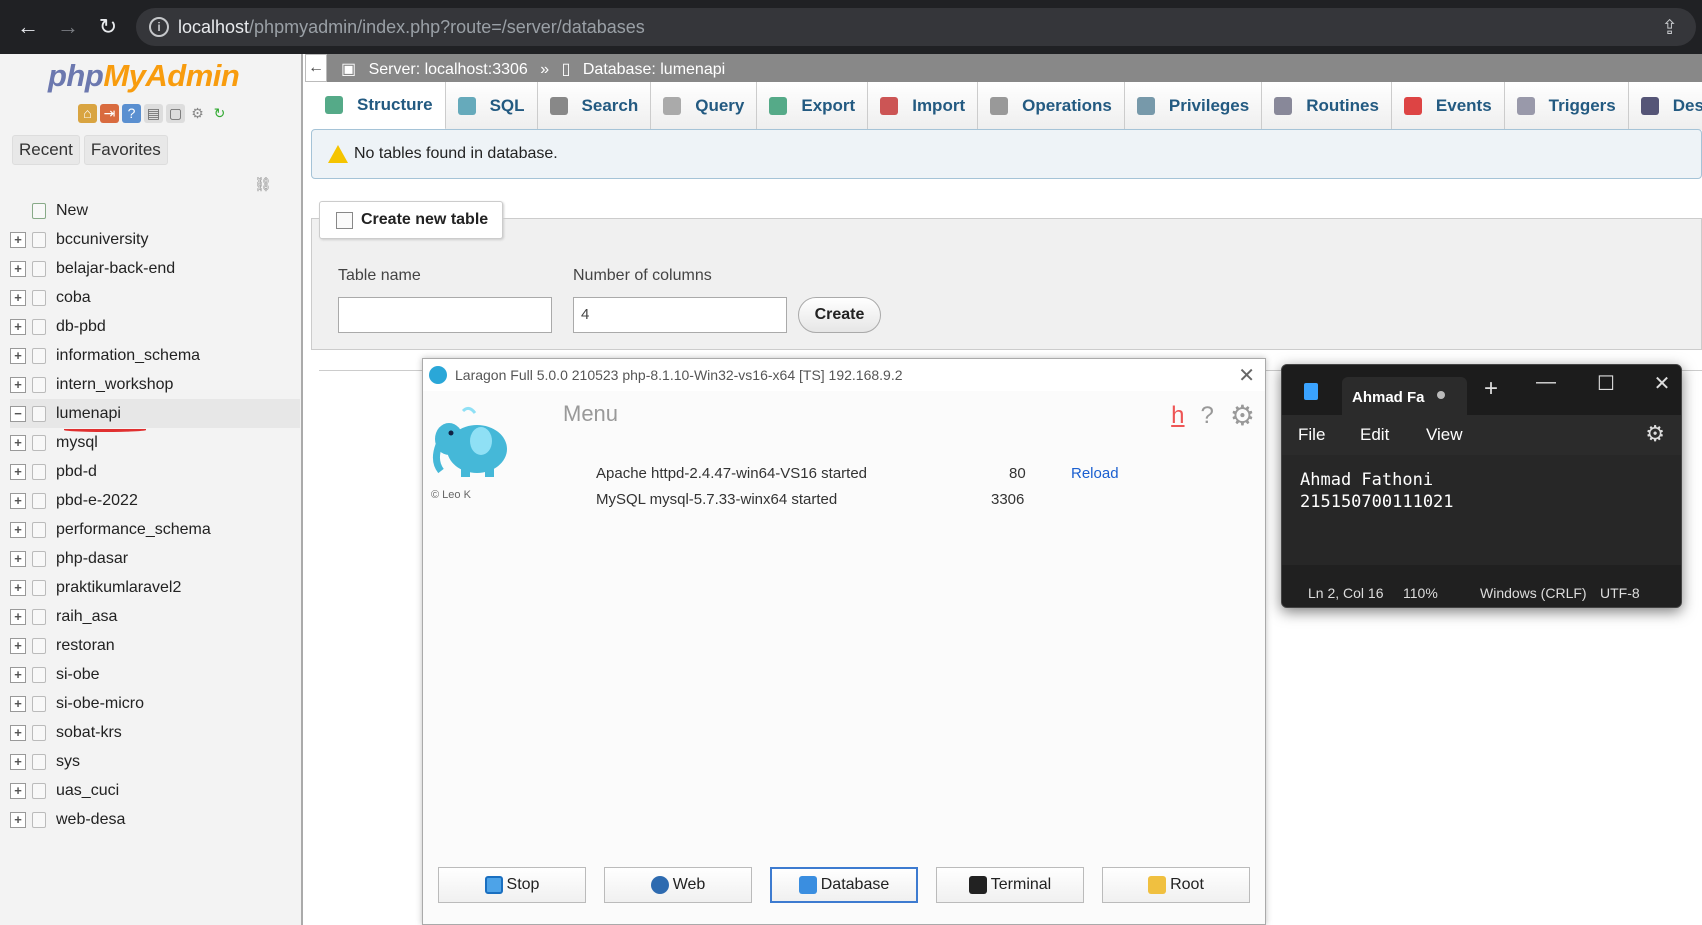 The image size is (1702, 925). I want to click on create-button: Create, so click(839, 315).